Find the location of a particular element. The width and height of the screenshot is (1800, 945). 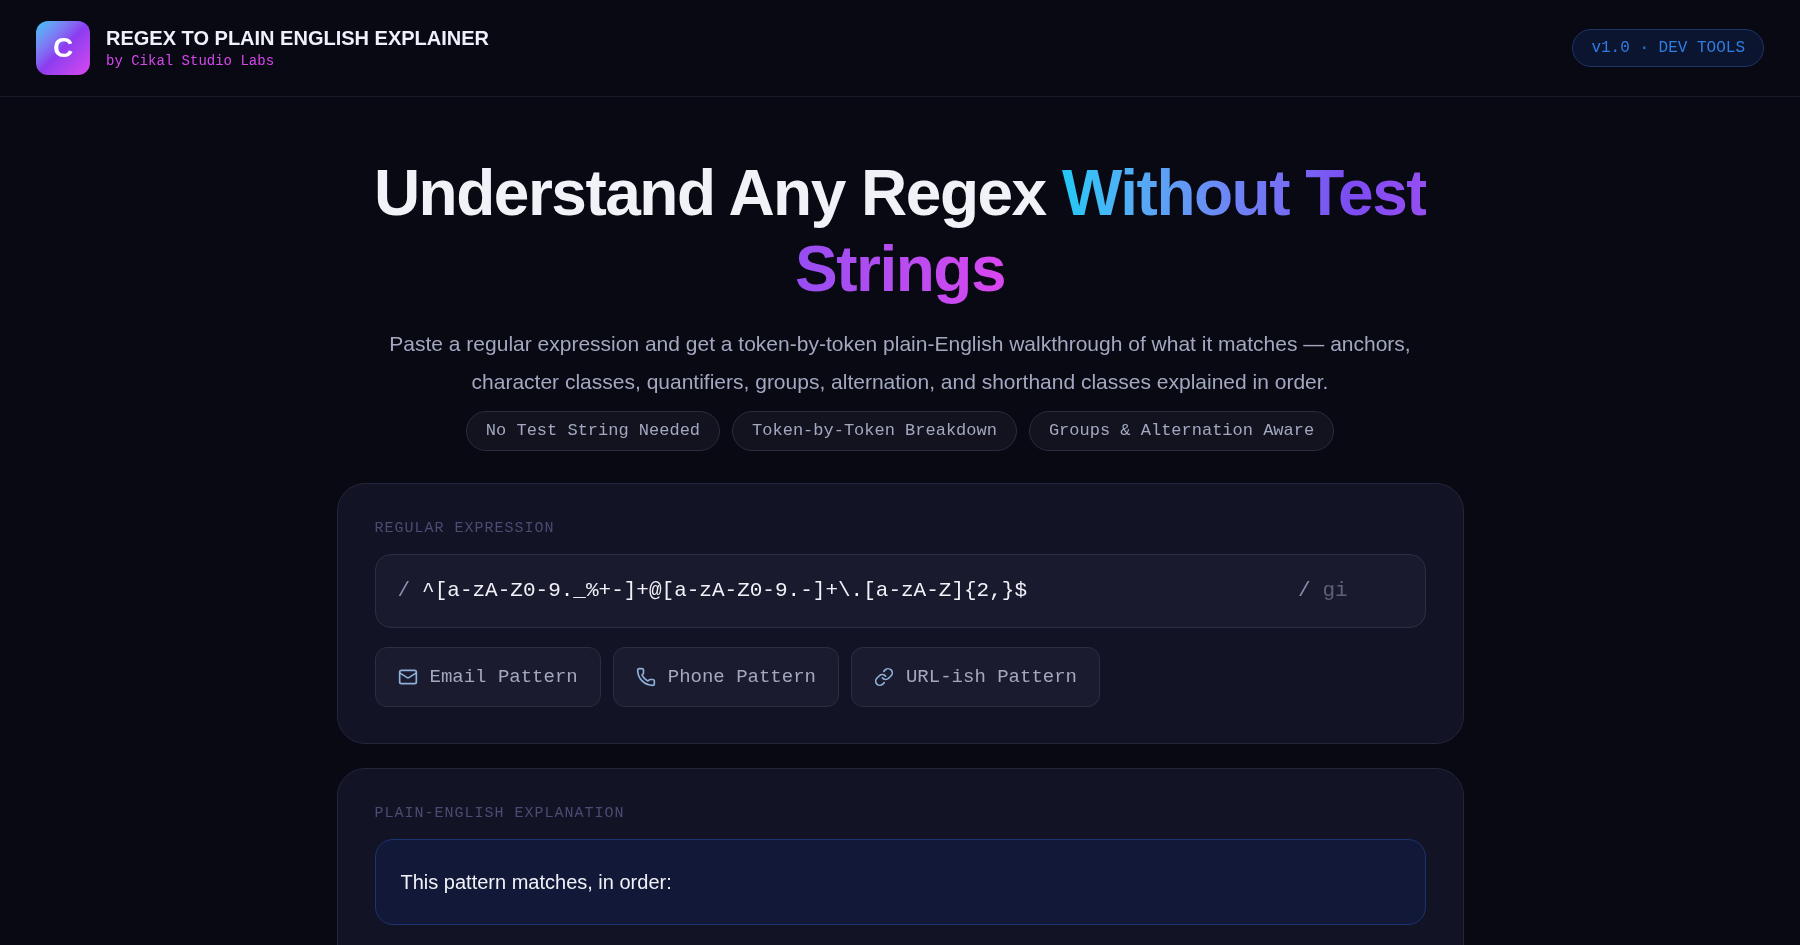

feature-tag: Token-by-Token Breakdown is located at coordinates (874, 431).